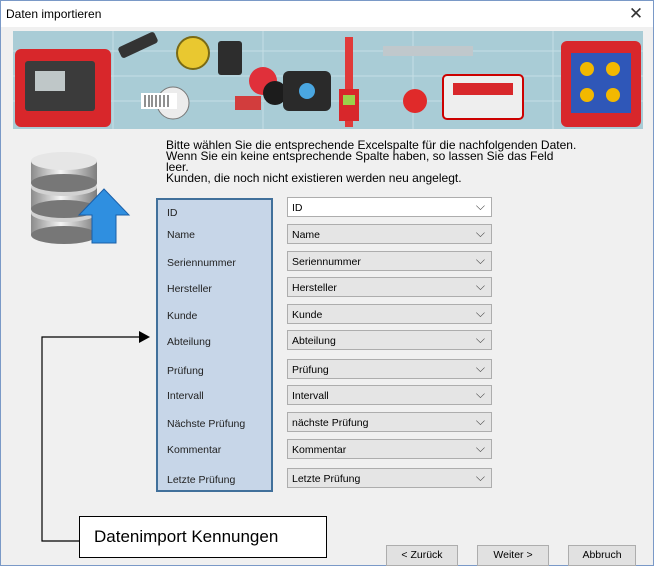 This screenshot has height=574, width=664. Describe the element at coordinates (95, 436) in the screenshot. I see `annotation-connector` at that location.